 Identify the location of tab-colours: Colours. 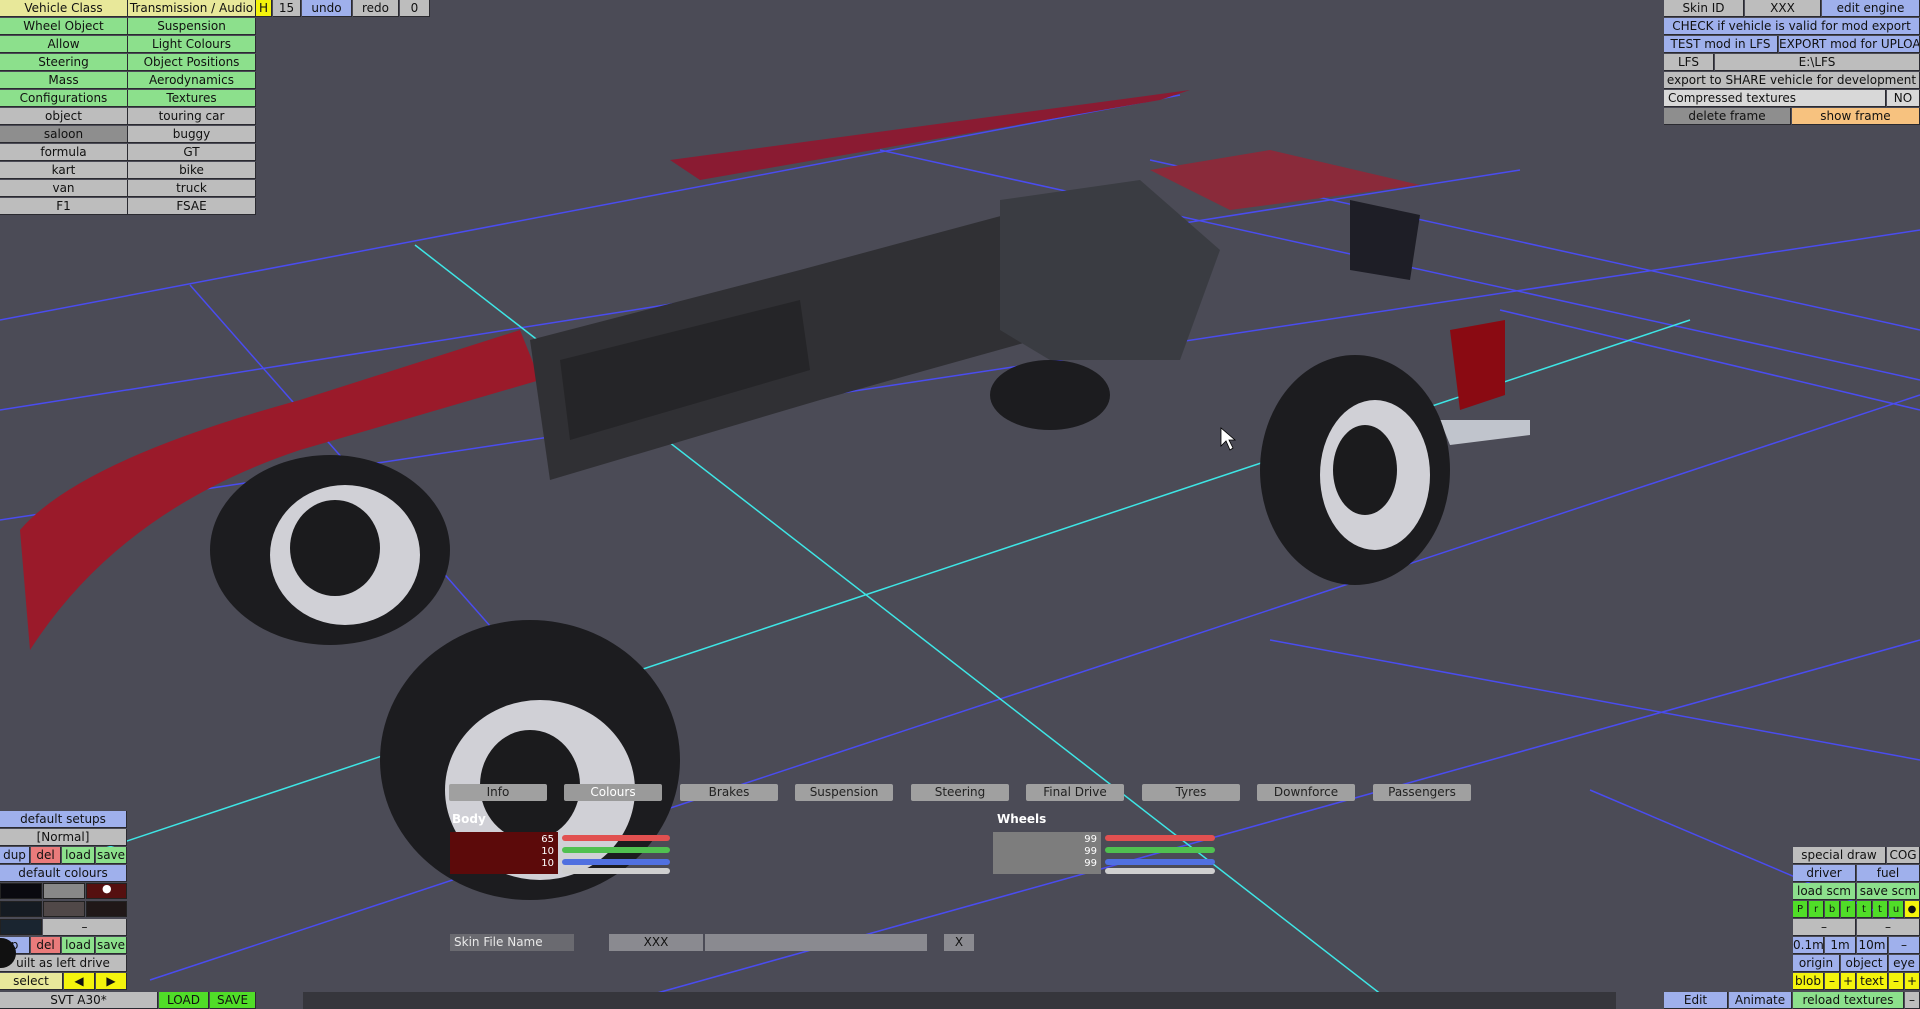
(613, 792).